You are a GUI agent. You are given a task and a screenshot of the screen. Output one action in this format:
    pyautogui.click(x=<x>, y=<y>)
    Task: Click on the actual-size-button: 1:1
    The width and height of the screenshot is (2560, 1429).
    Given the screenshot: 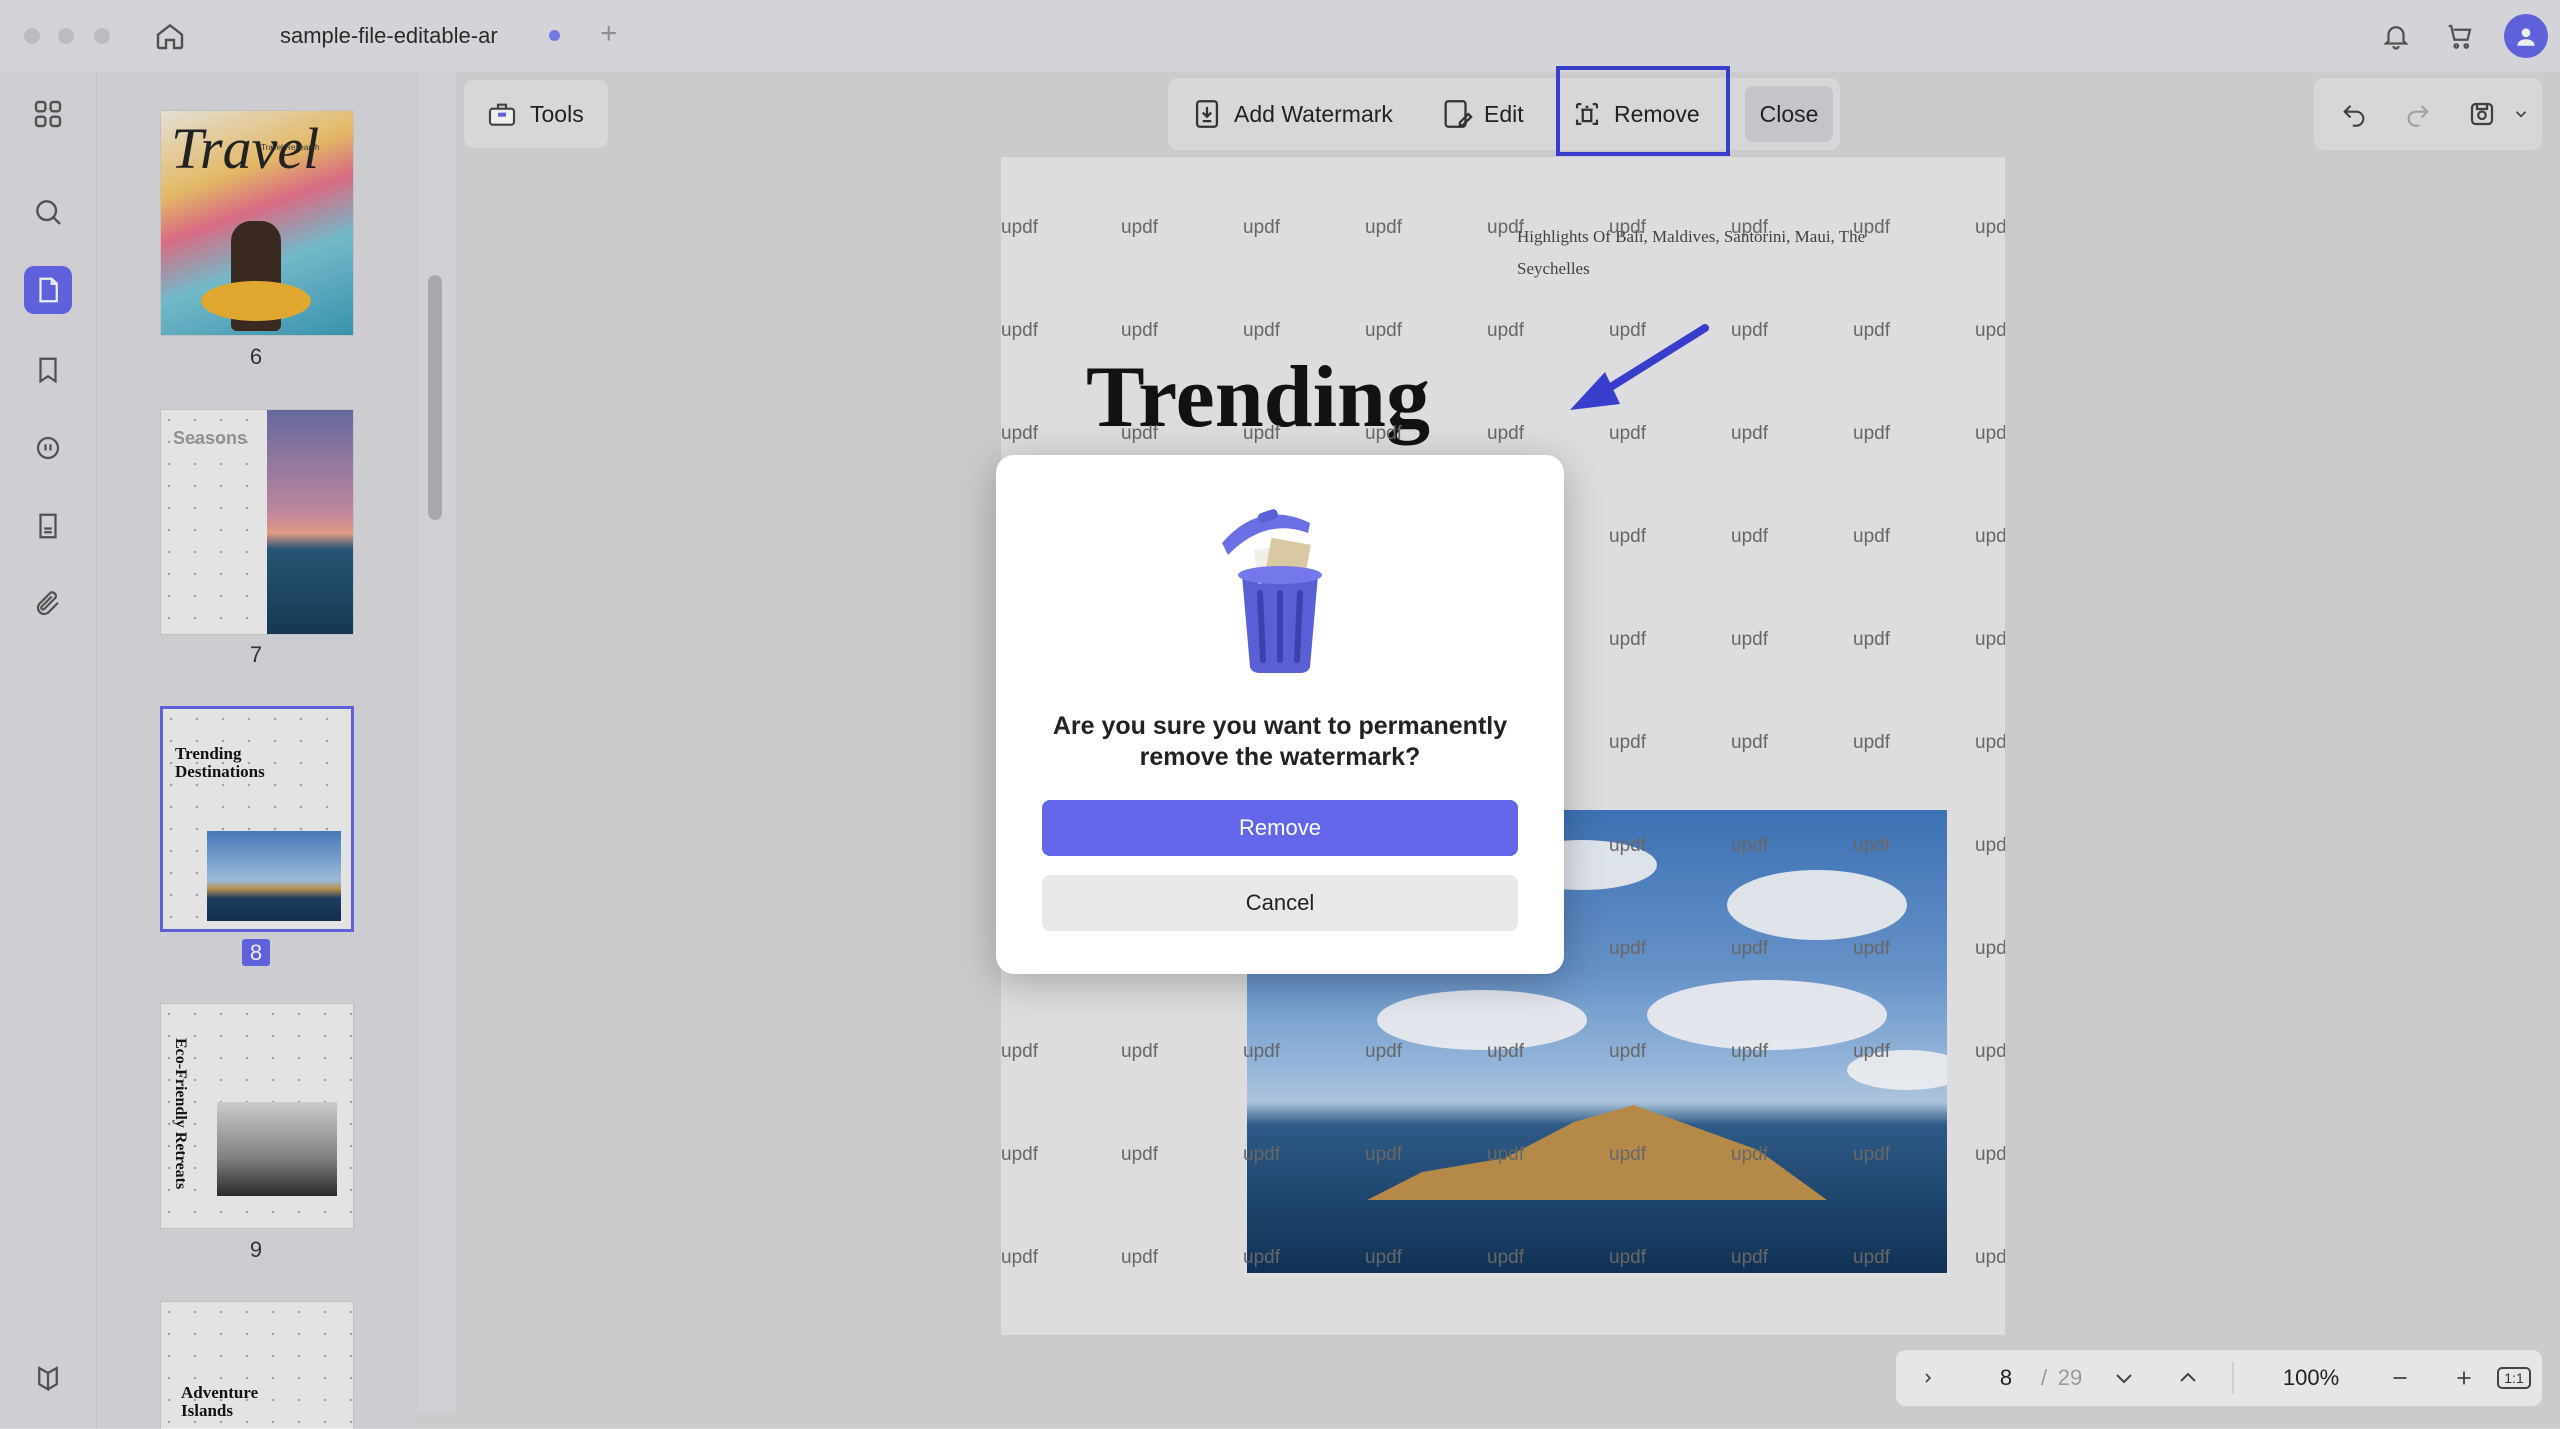 What is the action you would take?
    pyautogui.click(x=2514, y=1378)
    